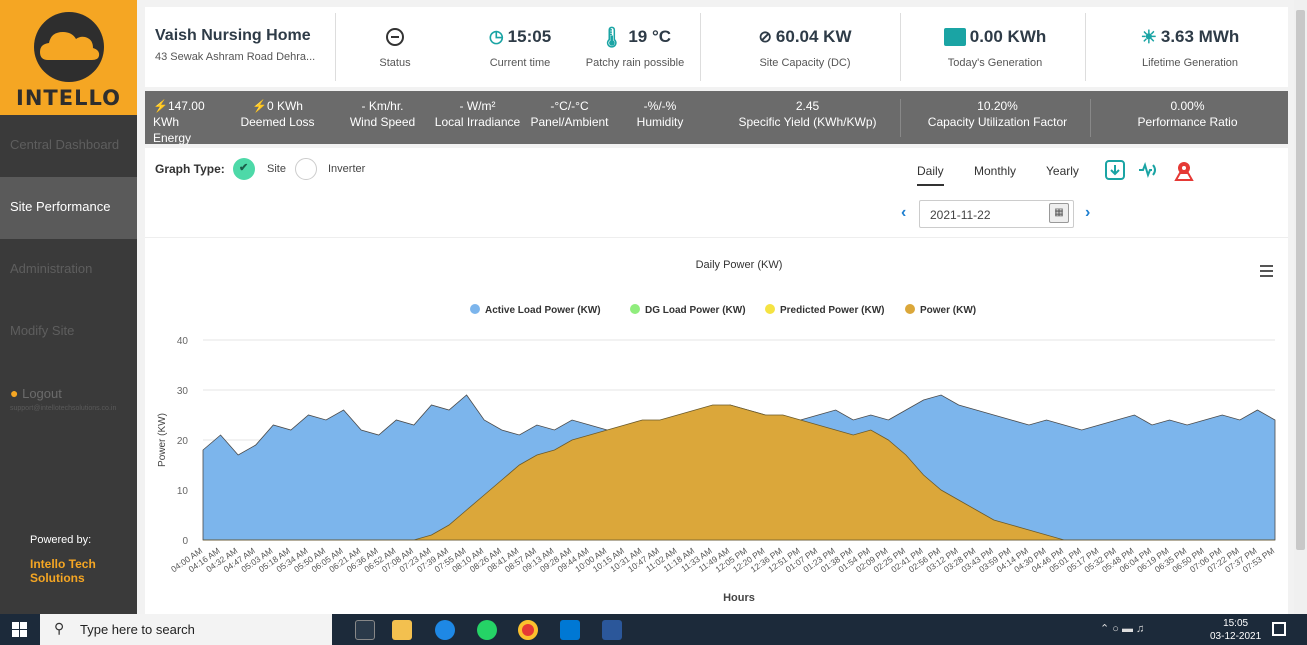 The height and width of the screenshot is (645, 1307). I want to click on irradiance-metric: - W/m² Local Irradiance, so click(477, 114).